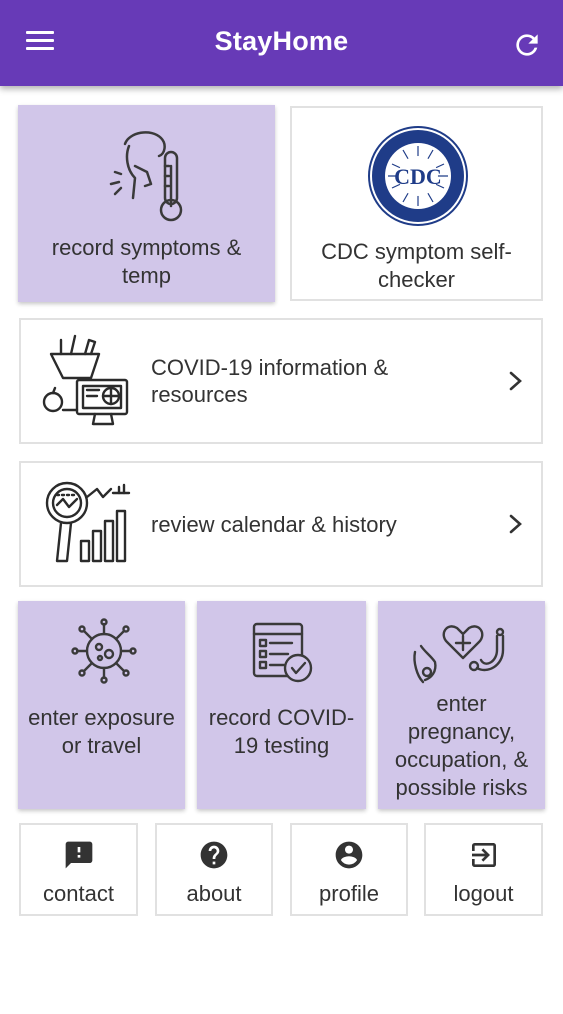  Describe the element at coordinates (483, 869) in the screenshot. I see `logout-button: logout` at that location.